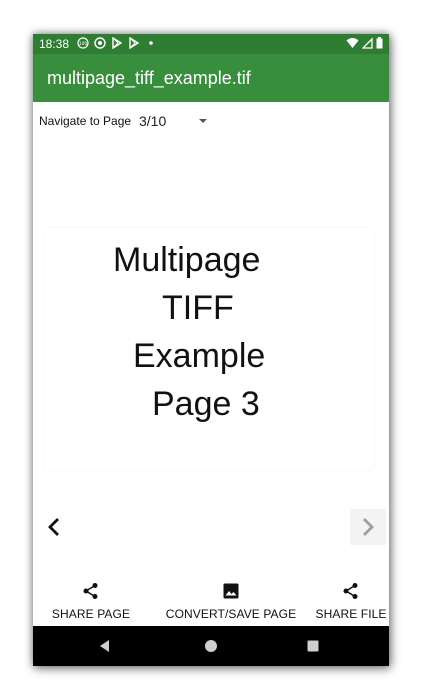 The image size is (422, 700). What do you see at coordinates (199, 356) in the screenshot?
I see `document-line: Example` at bounding box center [199, 356].